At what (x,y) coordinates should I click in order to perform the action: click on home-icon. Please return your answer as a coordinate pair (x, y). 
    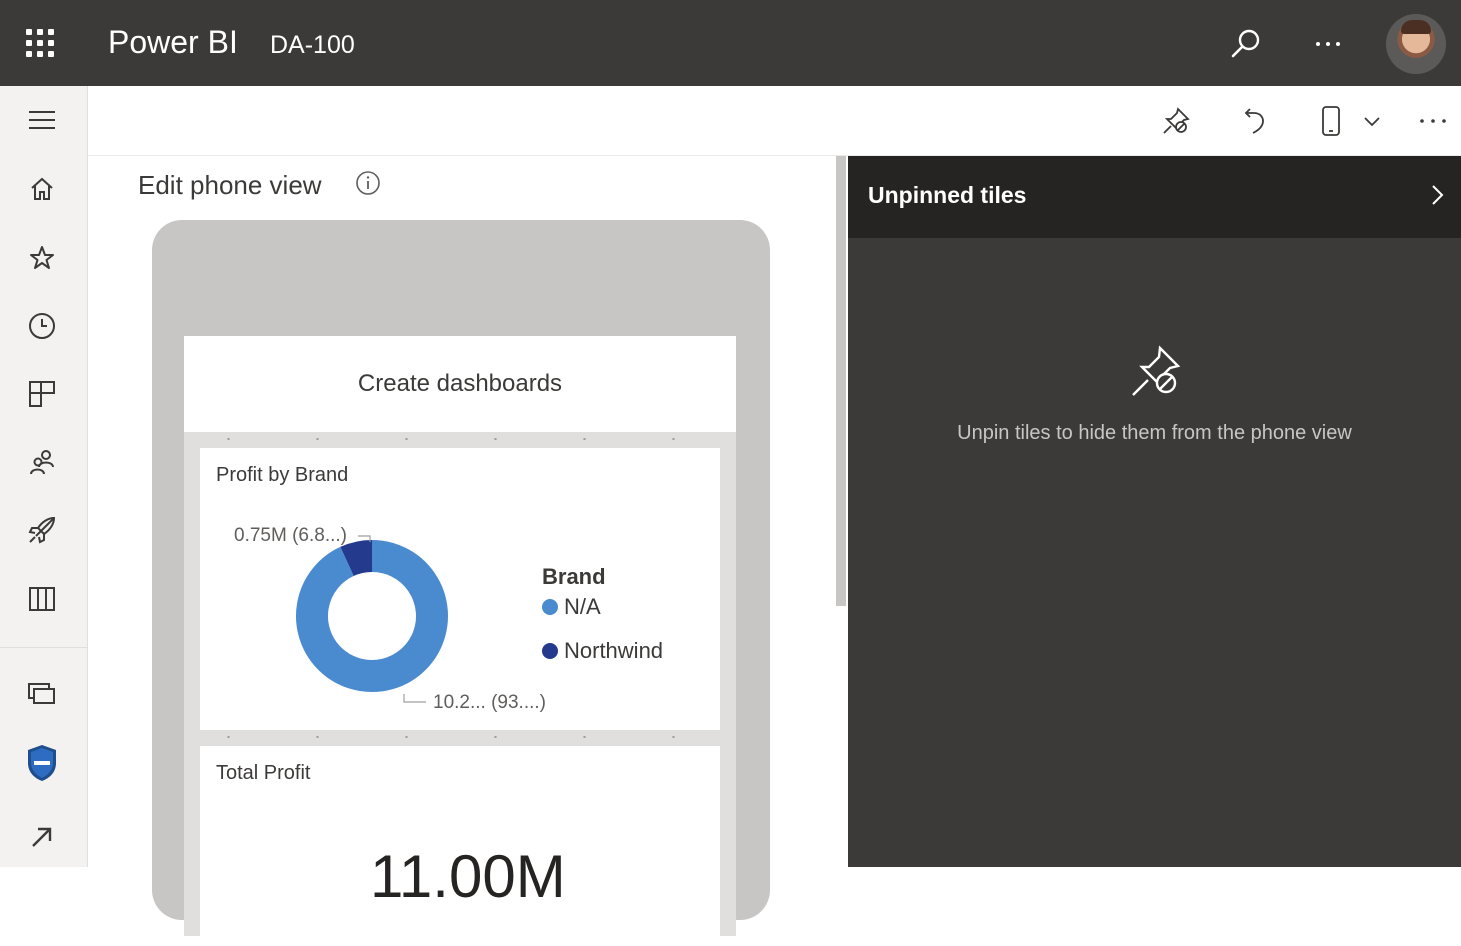
    Looking at the image, I should click on (42, 189).